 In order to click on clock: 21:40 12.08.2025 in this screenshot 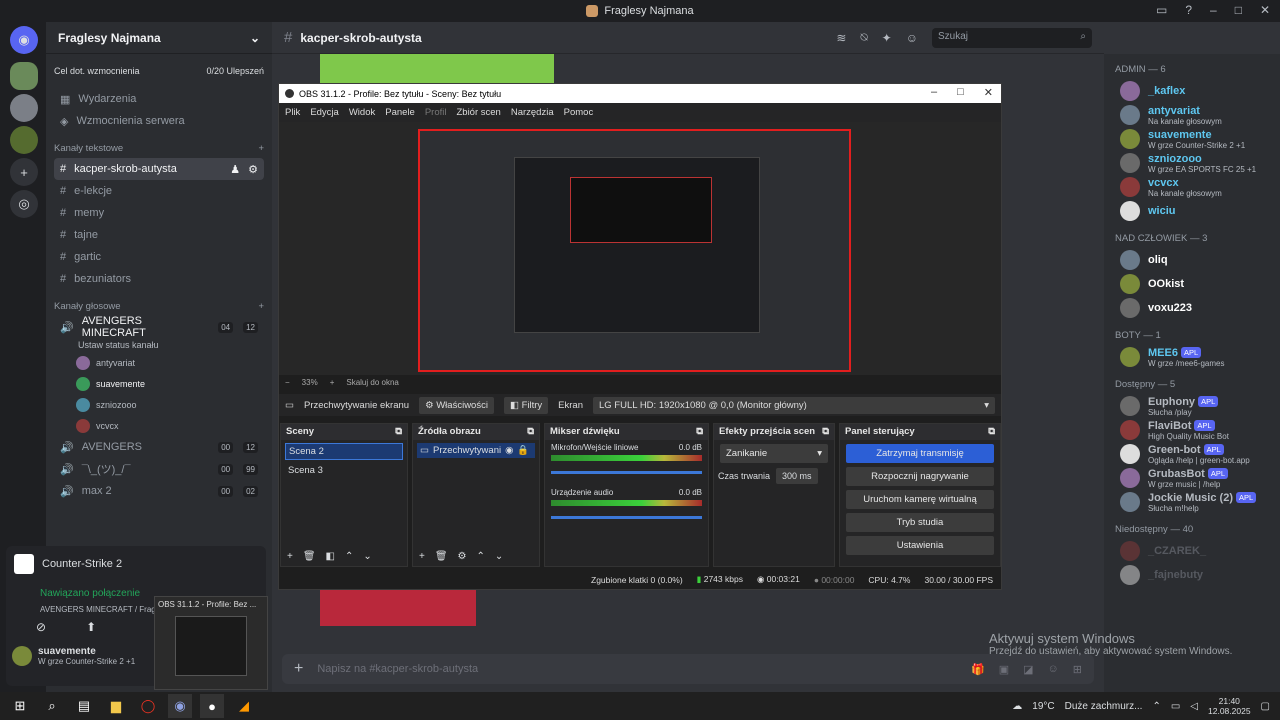, I will do `click(1229, 706)`.